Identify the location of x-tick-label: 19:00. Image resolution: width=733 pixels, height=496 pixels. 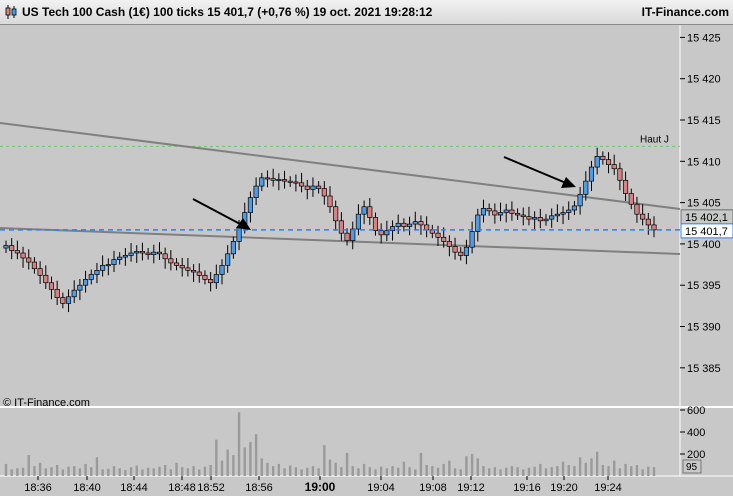
(320, 487).